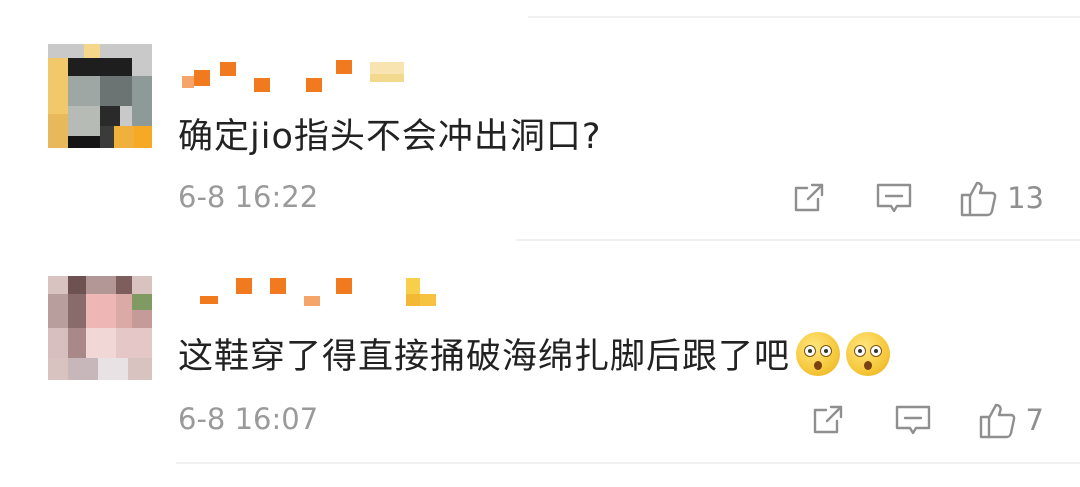 The width and height of the screenshot is (1080, 487). What do you see at coordinates (1001, 198) in the screenshot?
I see `like-button: 13` at bounding box center [1001, 198].